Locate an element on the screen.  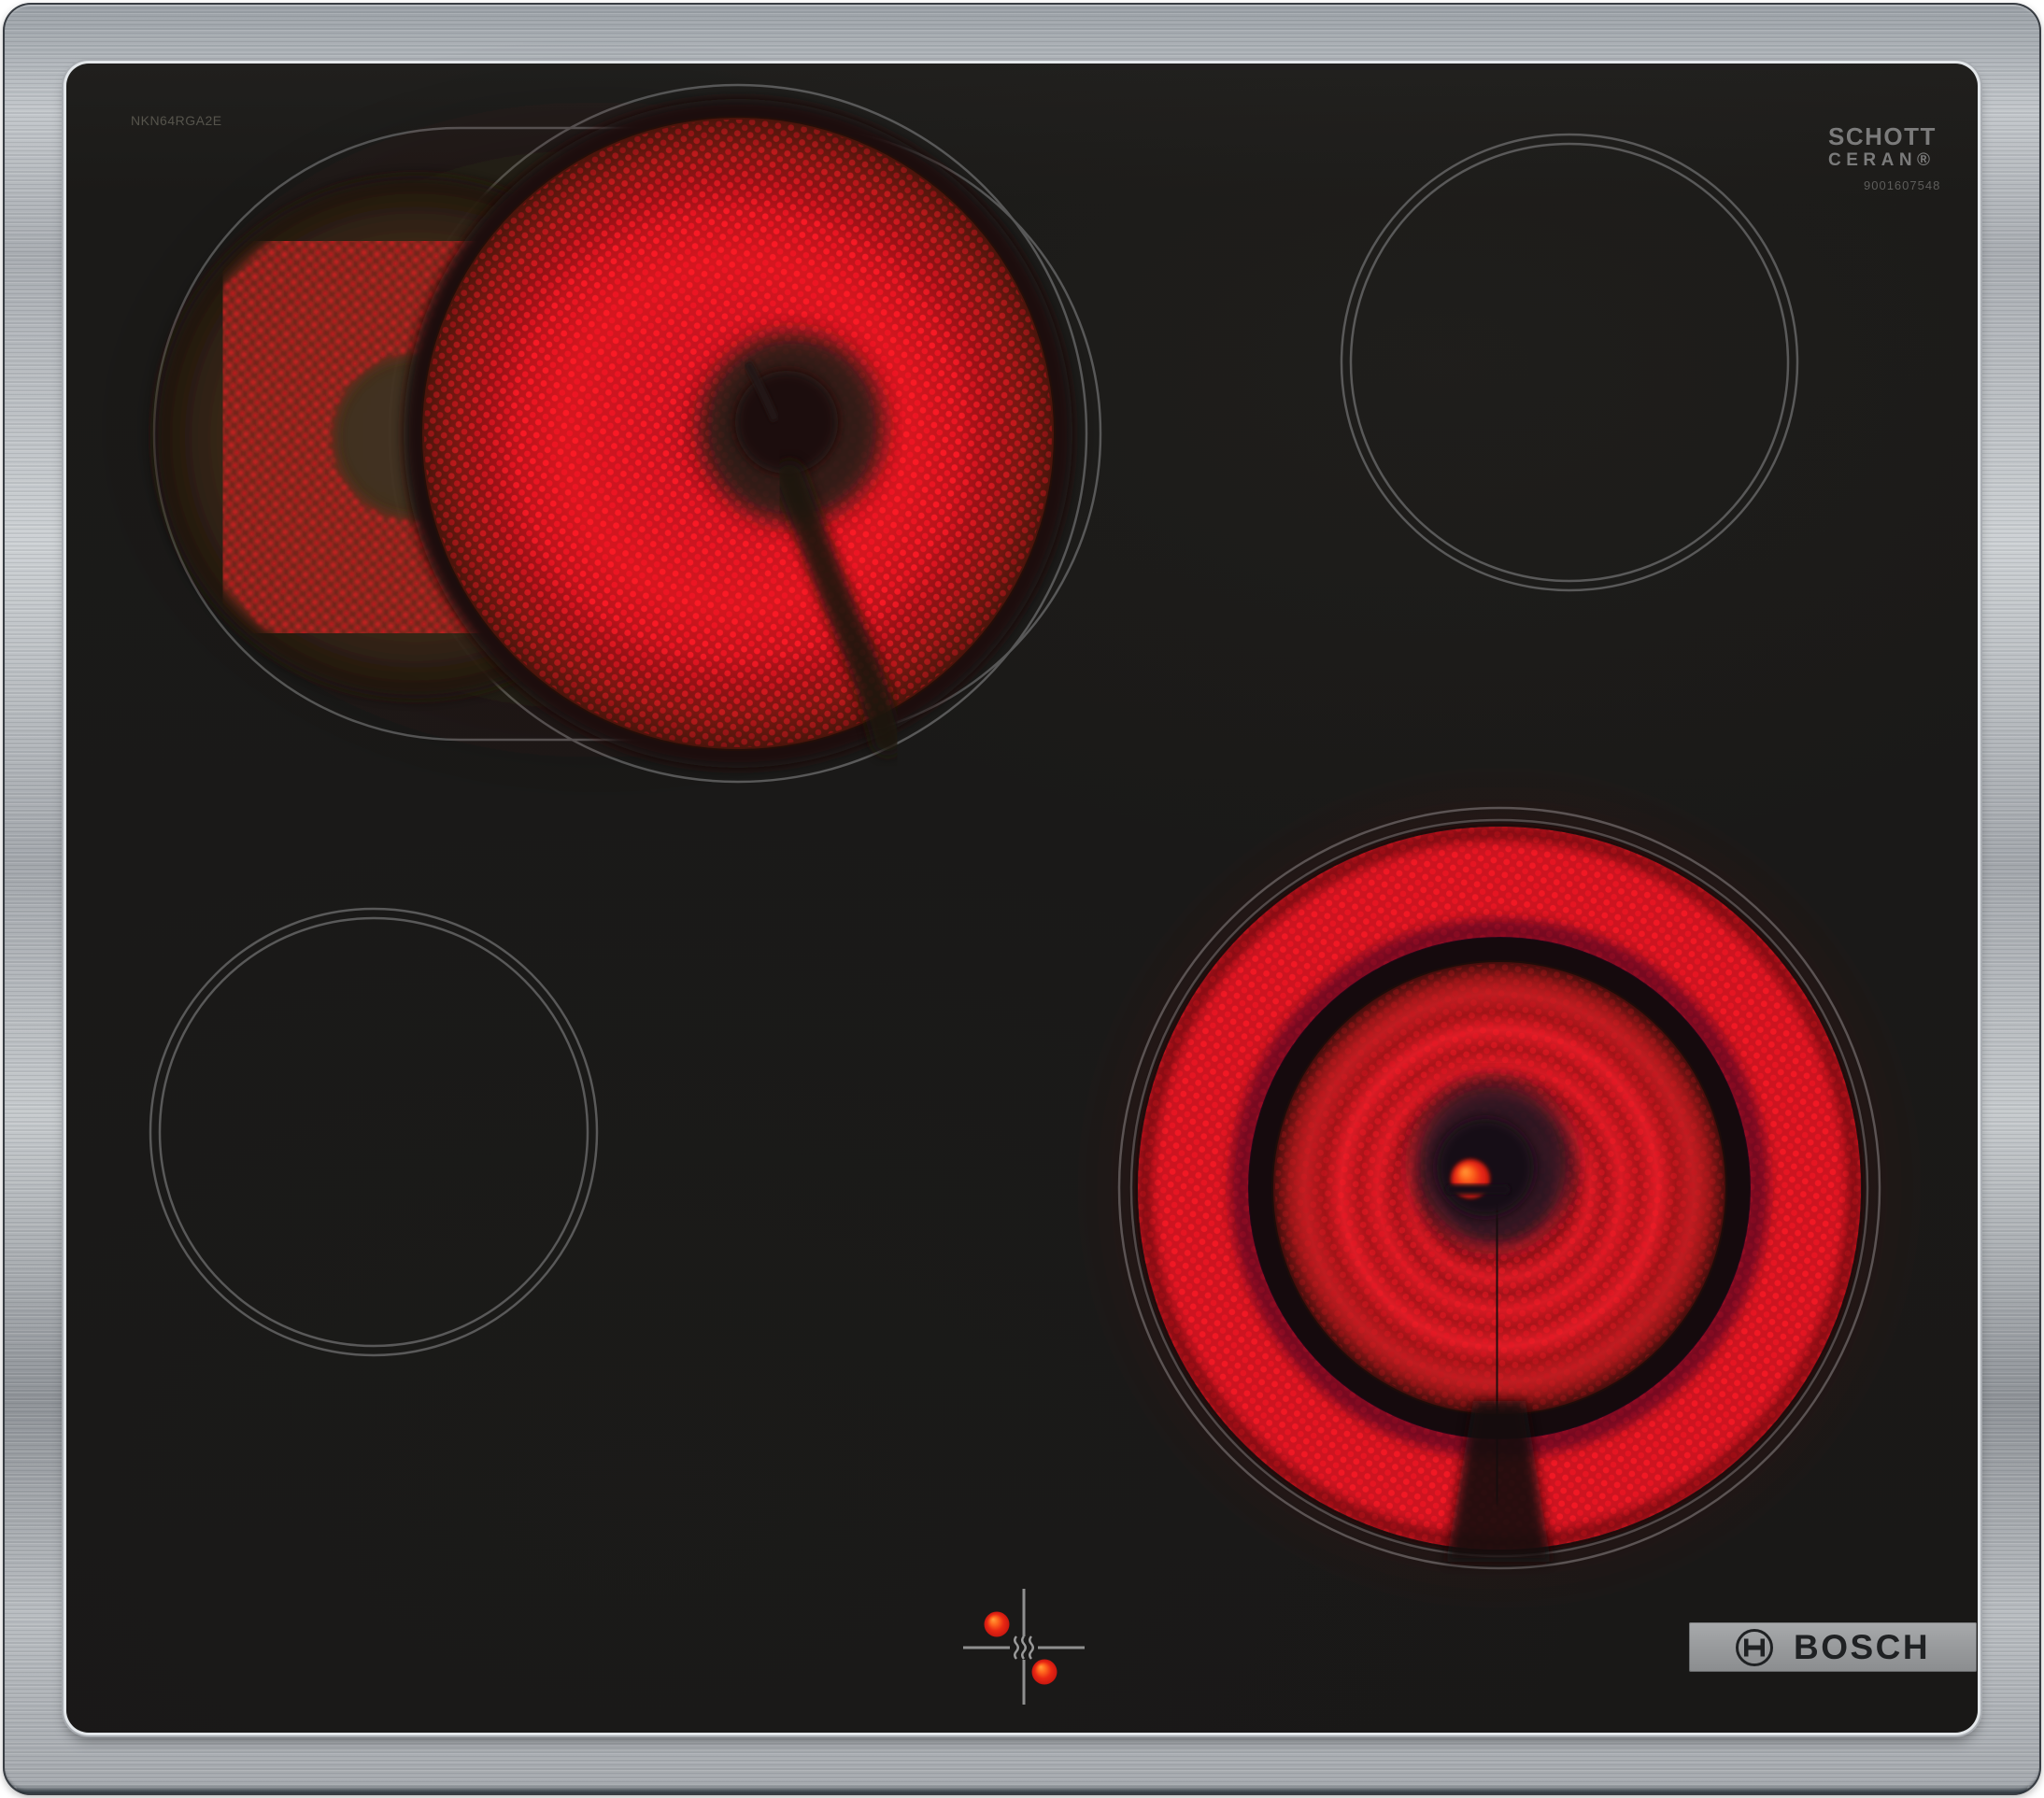
bosch-wordmark: BOSCH is located at coordinates (1863, 1646).